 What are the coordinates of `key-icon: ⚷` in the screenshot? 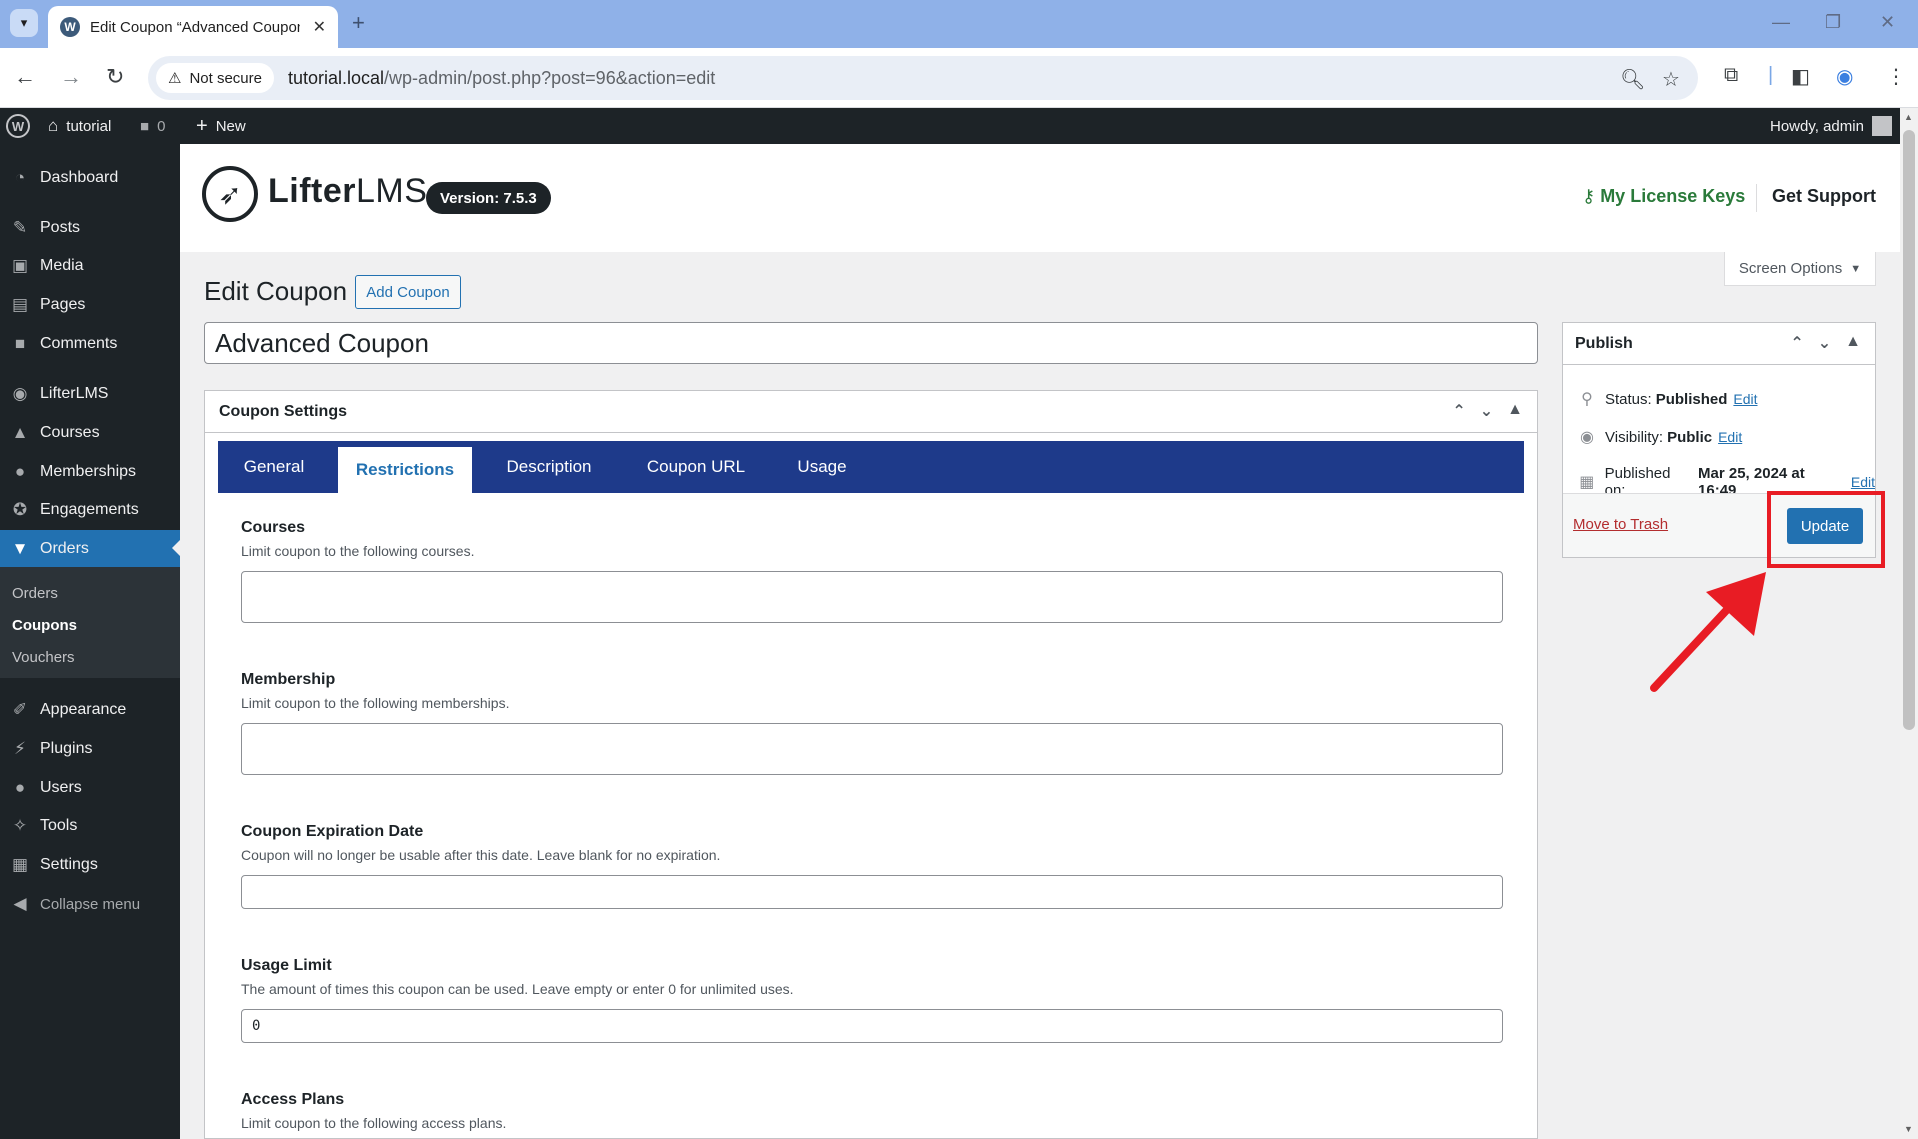 It's located at (1591, 196).